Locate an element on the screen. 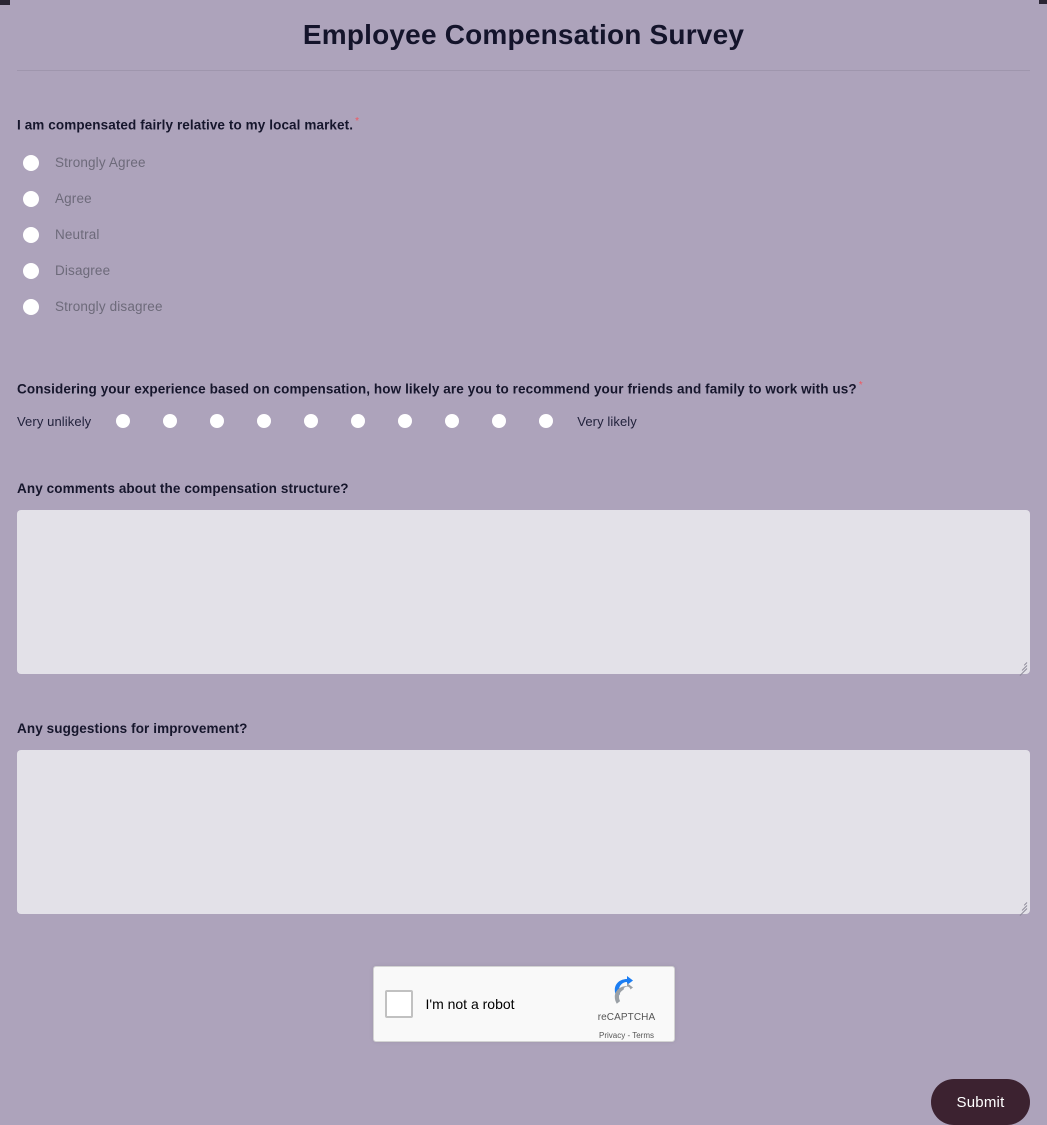  top-left-artifact is located at coordinates (5, 2).